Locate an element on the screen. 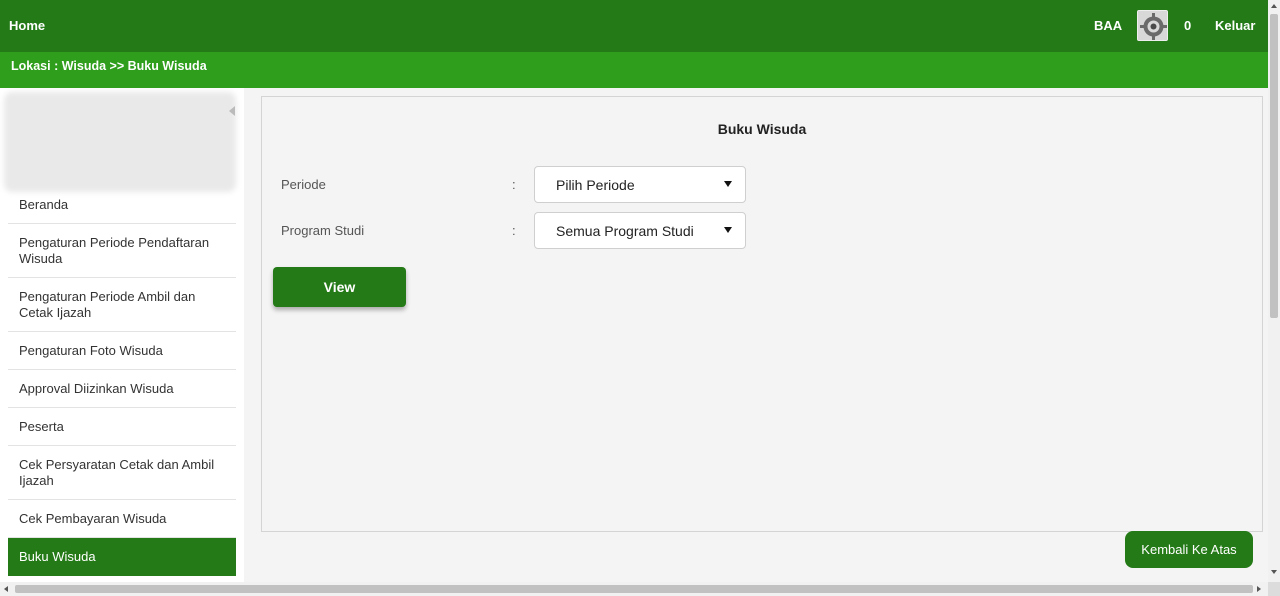  breadcrumb-bar: Lokasi : Wisuda >> Buku Wisuda is located at coordinates (634, 70).